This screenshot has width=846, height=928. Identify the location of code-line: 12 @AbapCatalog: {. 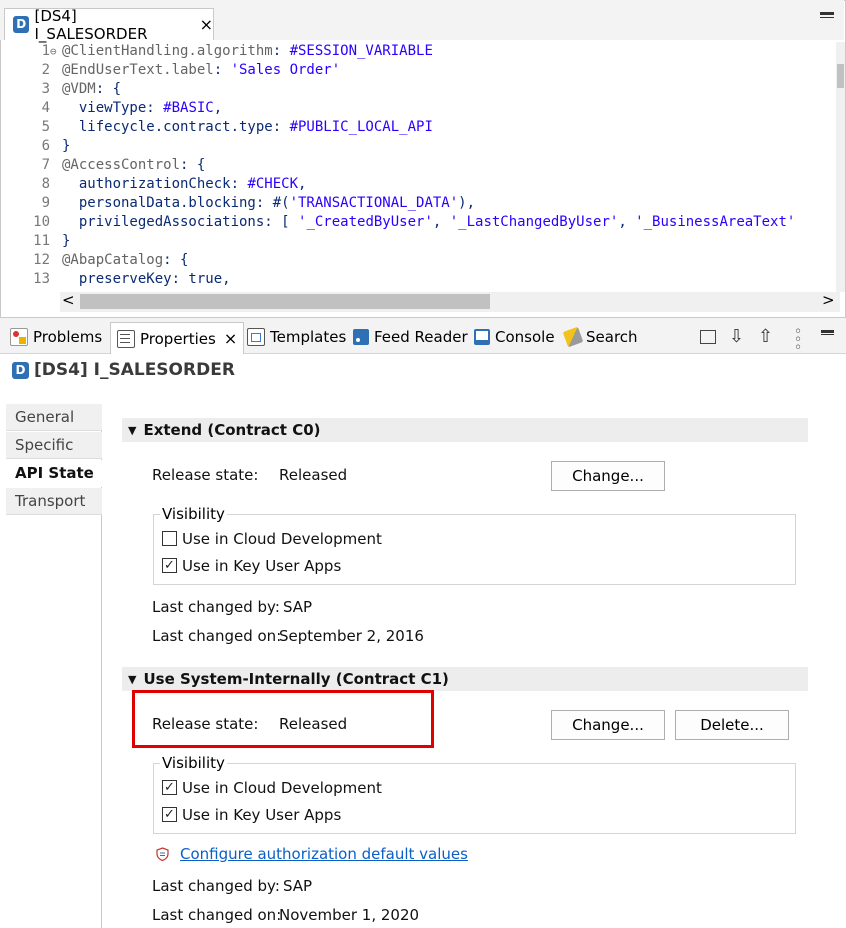
(99, 260).